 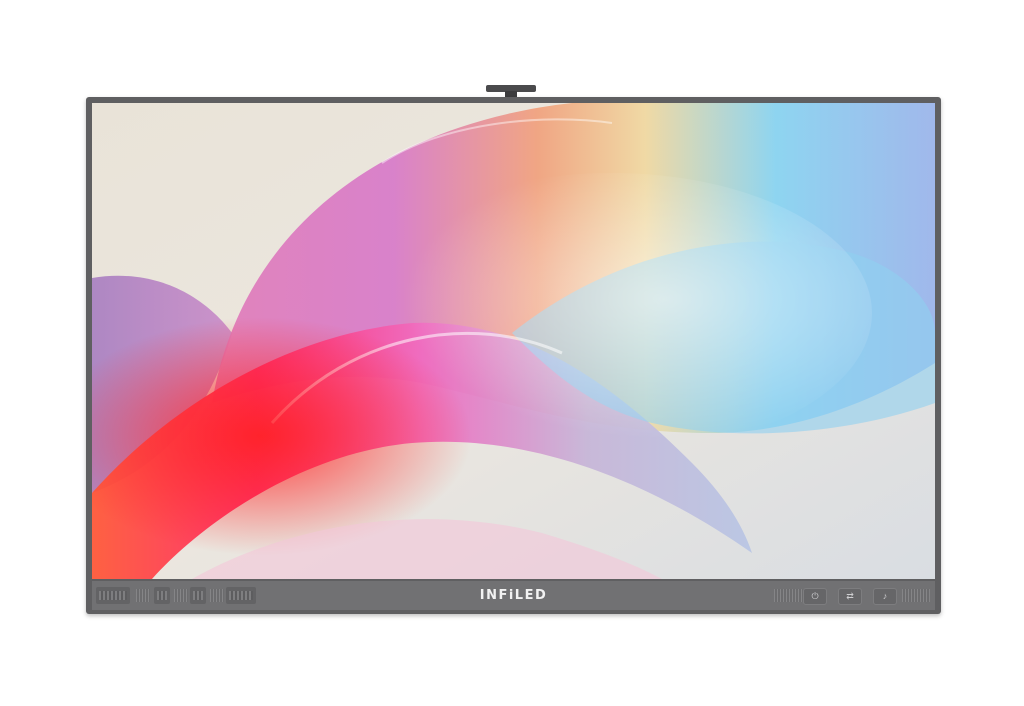 I want to click on power-icon: ⏻, so click(x=815, y=596).